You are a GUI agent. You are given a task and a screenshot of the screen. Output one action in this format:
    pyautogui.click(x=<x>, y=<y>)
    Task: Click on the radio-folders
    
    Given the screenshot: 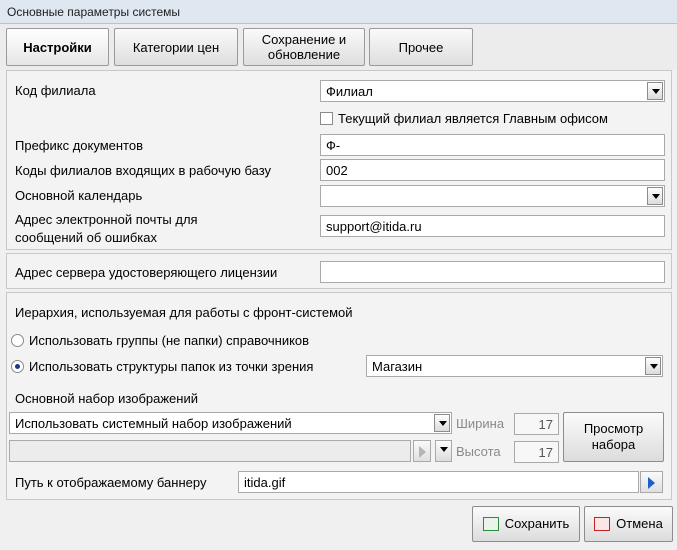 What is the action you would take?
    pyautogui.click(x=17, y=366)
    